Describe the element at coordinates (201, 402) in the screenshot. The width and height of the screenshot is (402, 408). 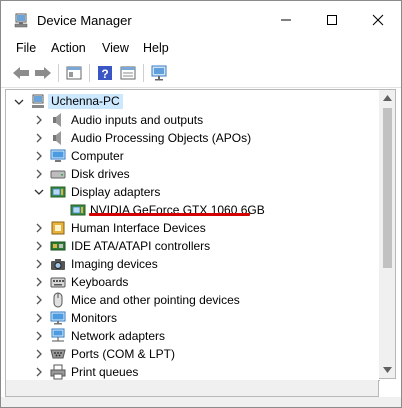
I see `status-bar` at that location.